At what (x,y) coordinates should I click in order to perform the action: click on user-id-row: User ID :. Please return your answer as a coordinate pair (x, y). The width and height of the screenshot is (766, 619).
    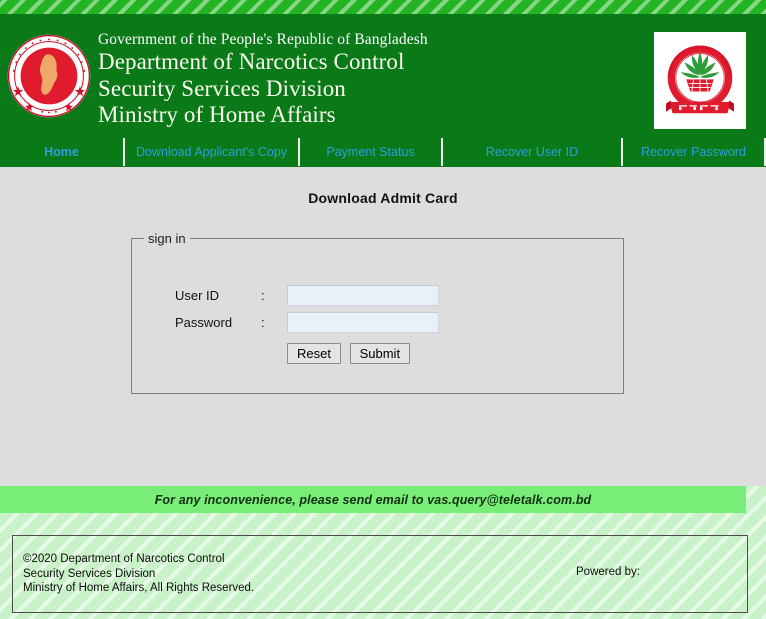
    Looking at the image, I should click on (307, 295).